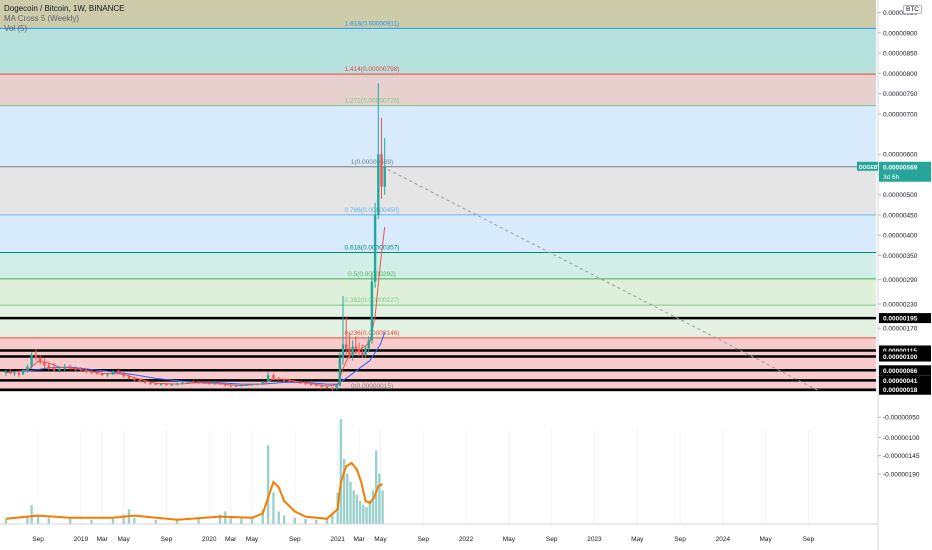 Image resolution: width=932 pixels, height=550 pixels. I want to click on time-tick-label: 2024, so click(723, 539).